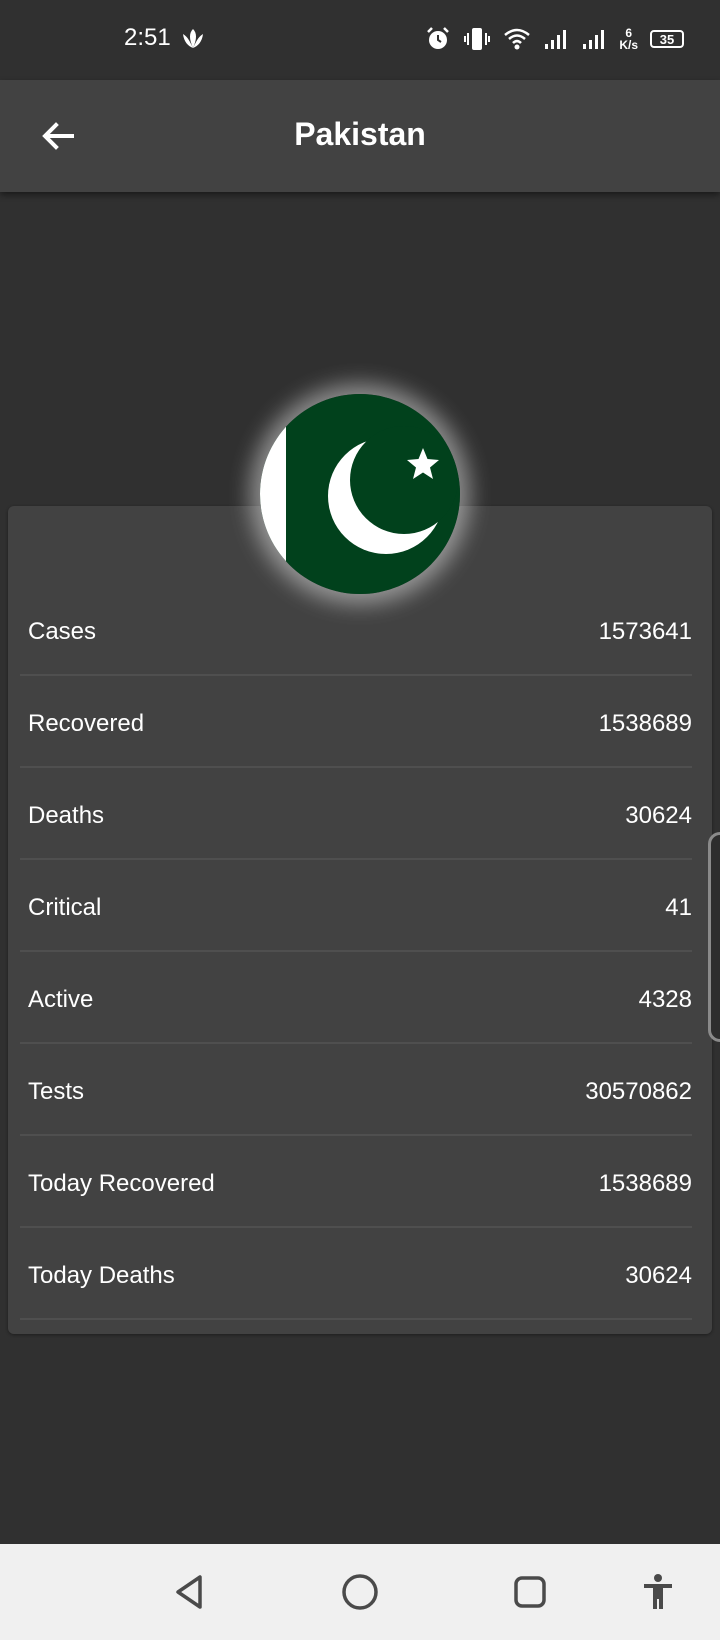  What do you see at coordinates (645, 631) in the screenshot?
I see `stat-value: 1573641` at bounding box center [645, 631].